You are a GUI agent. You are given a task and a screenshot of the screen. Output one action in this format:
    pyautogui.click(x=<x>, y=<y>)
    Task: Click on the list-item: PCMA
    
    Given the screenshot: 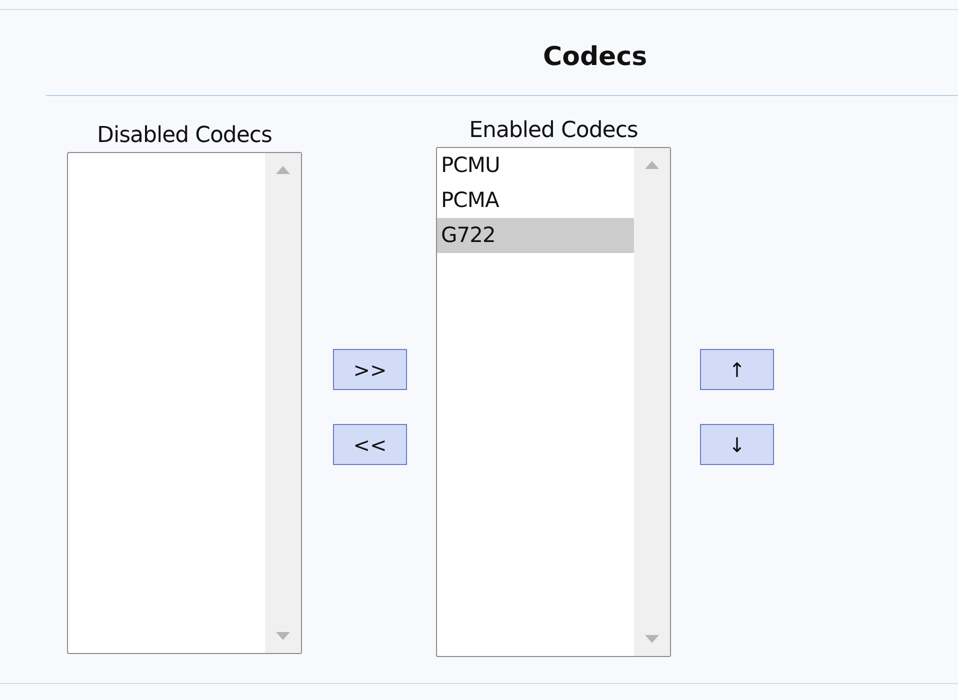 What is the action you would take?
    pyautogui.click(x=535, y=200)
    